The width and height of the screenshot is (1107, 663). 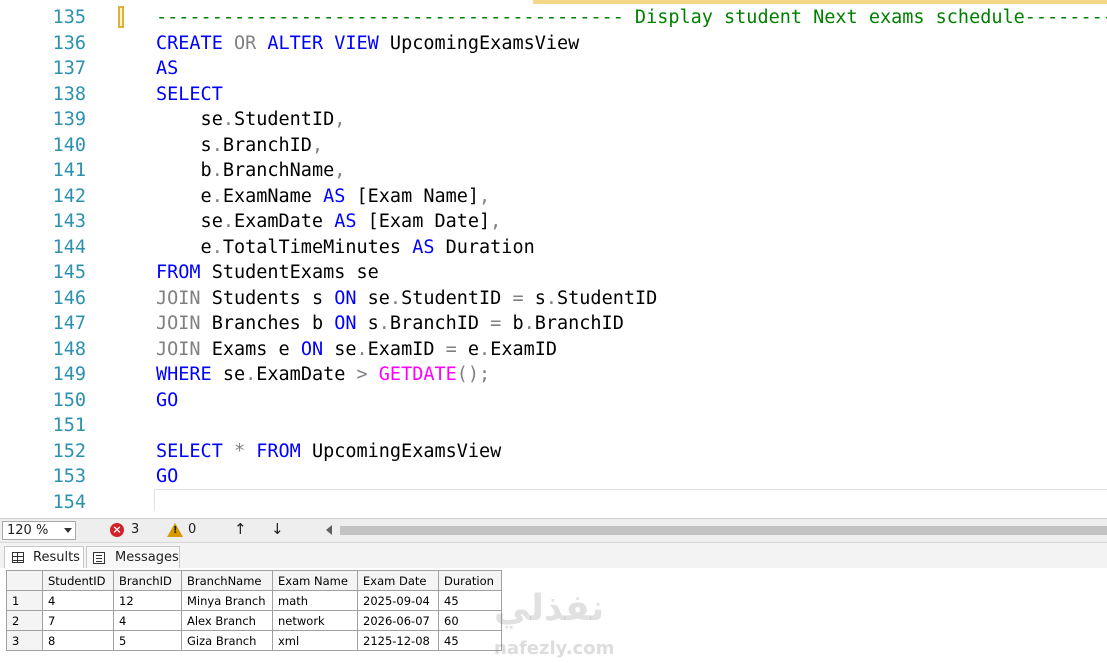 I want to click on table-row: 1 4 12 Minya Branch math 2025-09-04 45, so click(x=254, y=600).